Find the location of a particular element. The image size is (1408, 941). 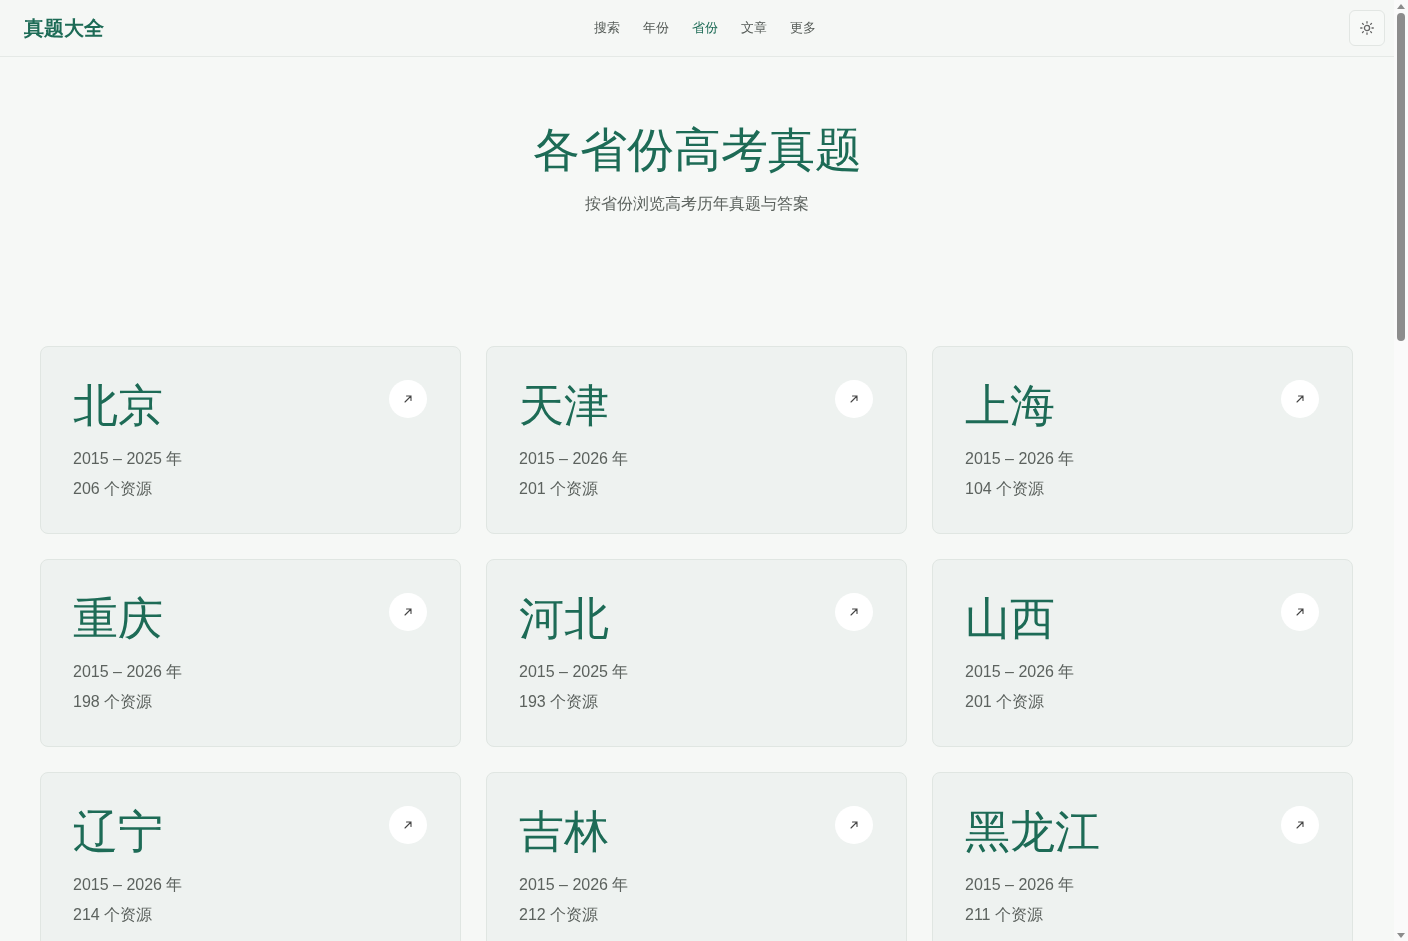

province-name: 吉林 is located at coordinates (564, 832).